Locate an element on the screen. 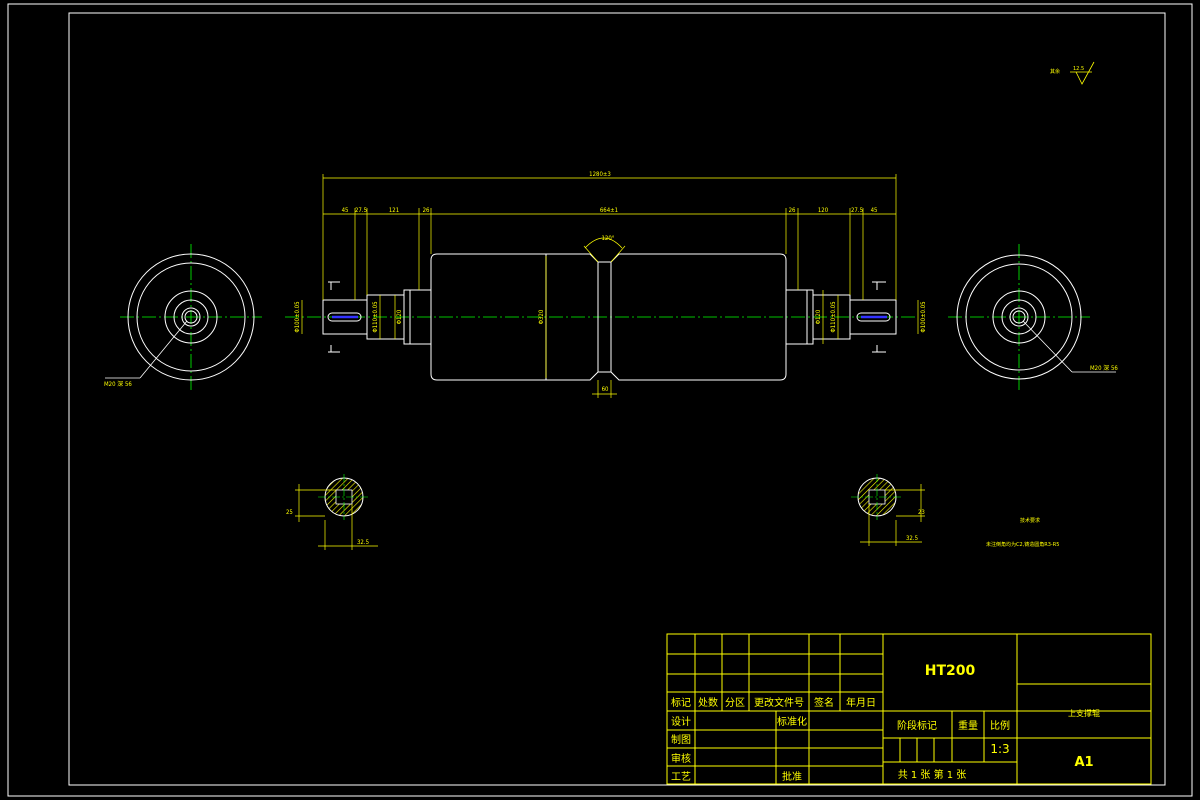 This screenshot has width=1200, height=800. label-approve: 批准 is located at coordinates (792, 776).